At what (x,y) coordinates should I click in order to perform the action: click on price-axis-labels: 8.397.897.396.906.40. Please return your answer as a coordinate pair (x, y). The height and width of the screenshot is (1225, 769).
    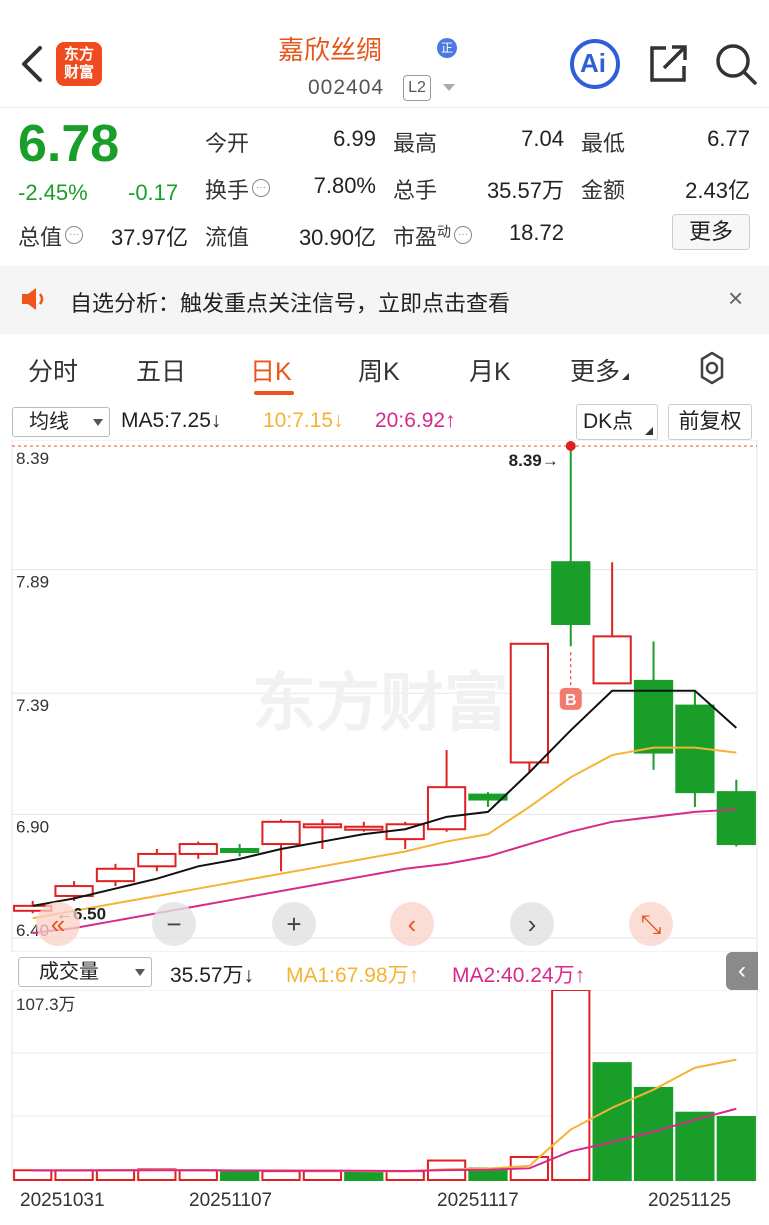
    Looking at the image, I should click on (32, 694).